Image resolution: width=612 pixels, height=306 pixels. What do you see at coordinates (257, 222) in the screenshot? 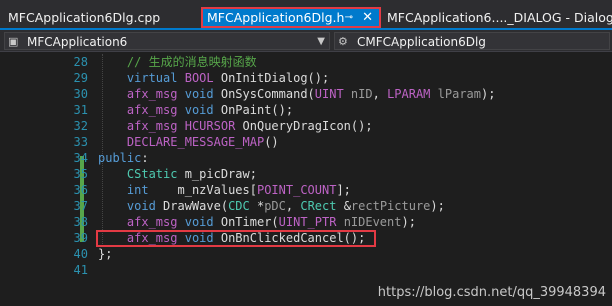
I see `code-text: afx_msg void OnTimer(UINT_PTR nIDEvent);` at bounding box center [257, 222].